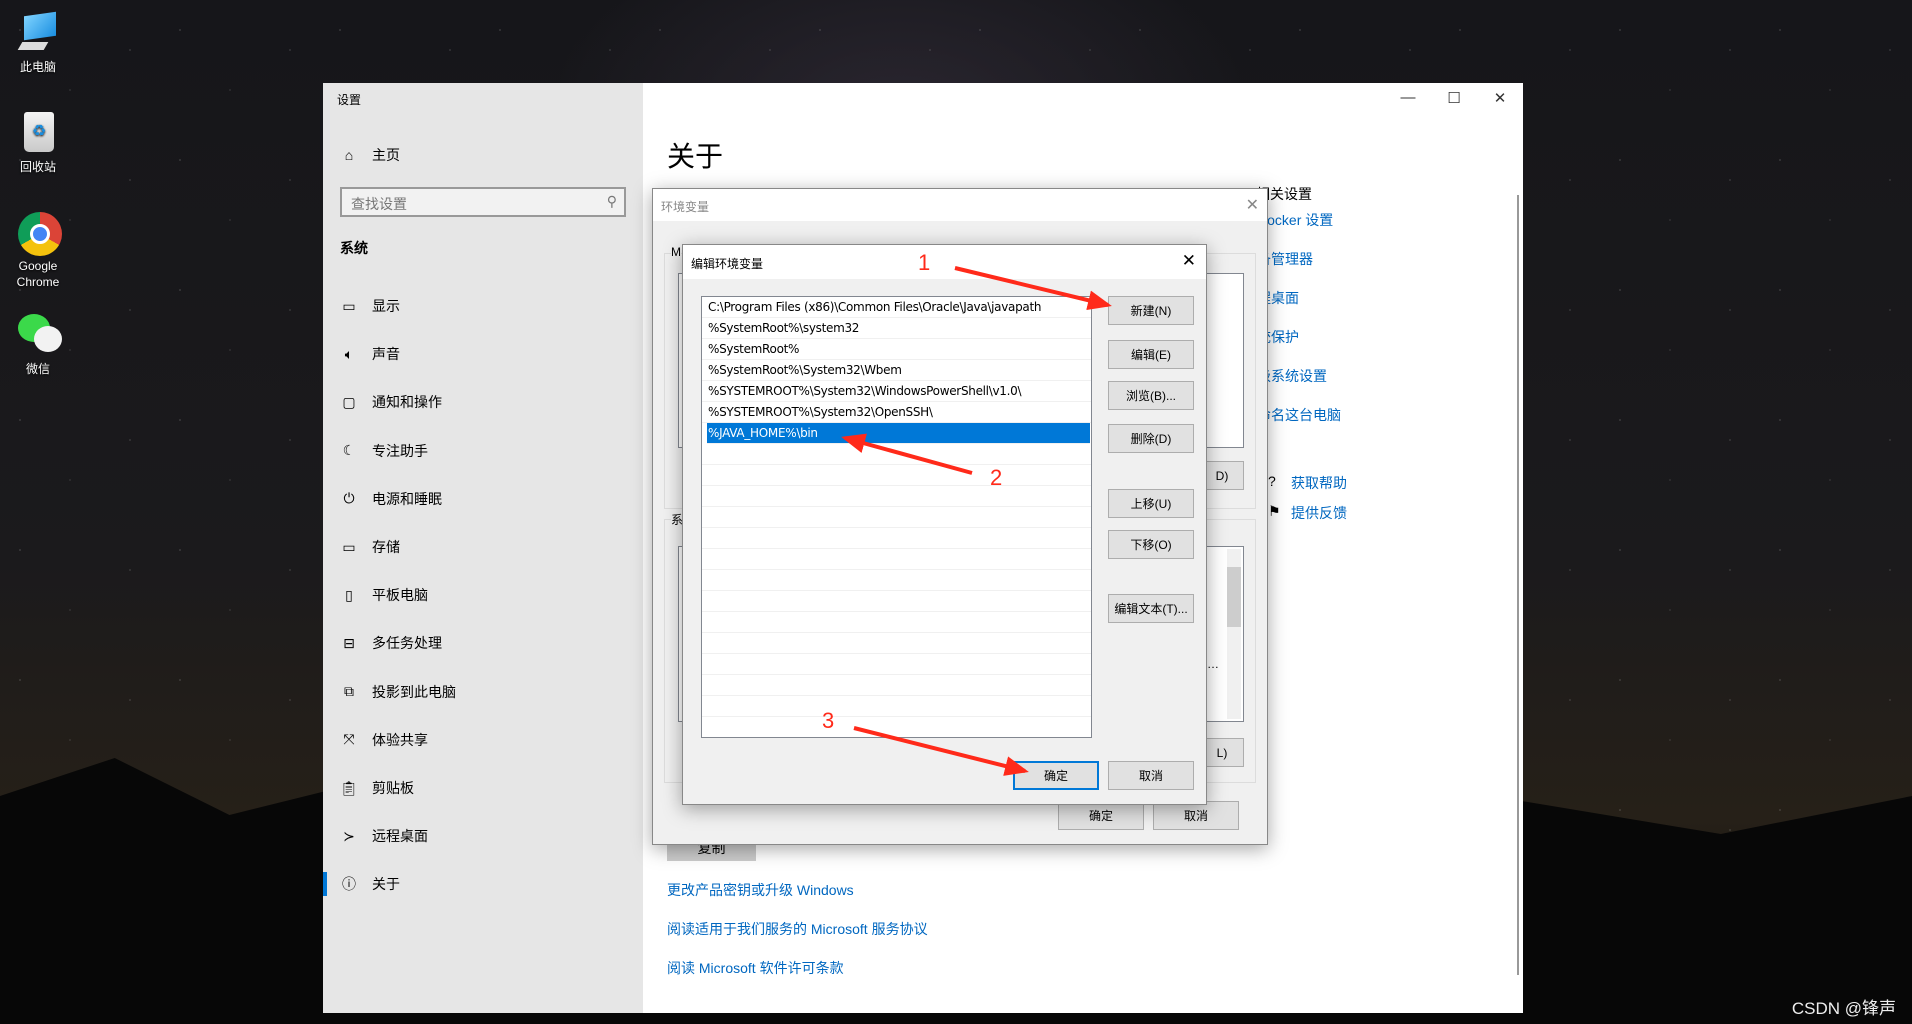  What do you see at coordinates (1843, 1008) in the screenshot?
I see `watermark: CSDN @锋声` at bounding box center [1843, 1008].